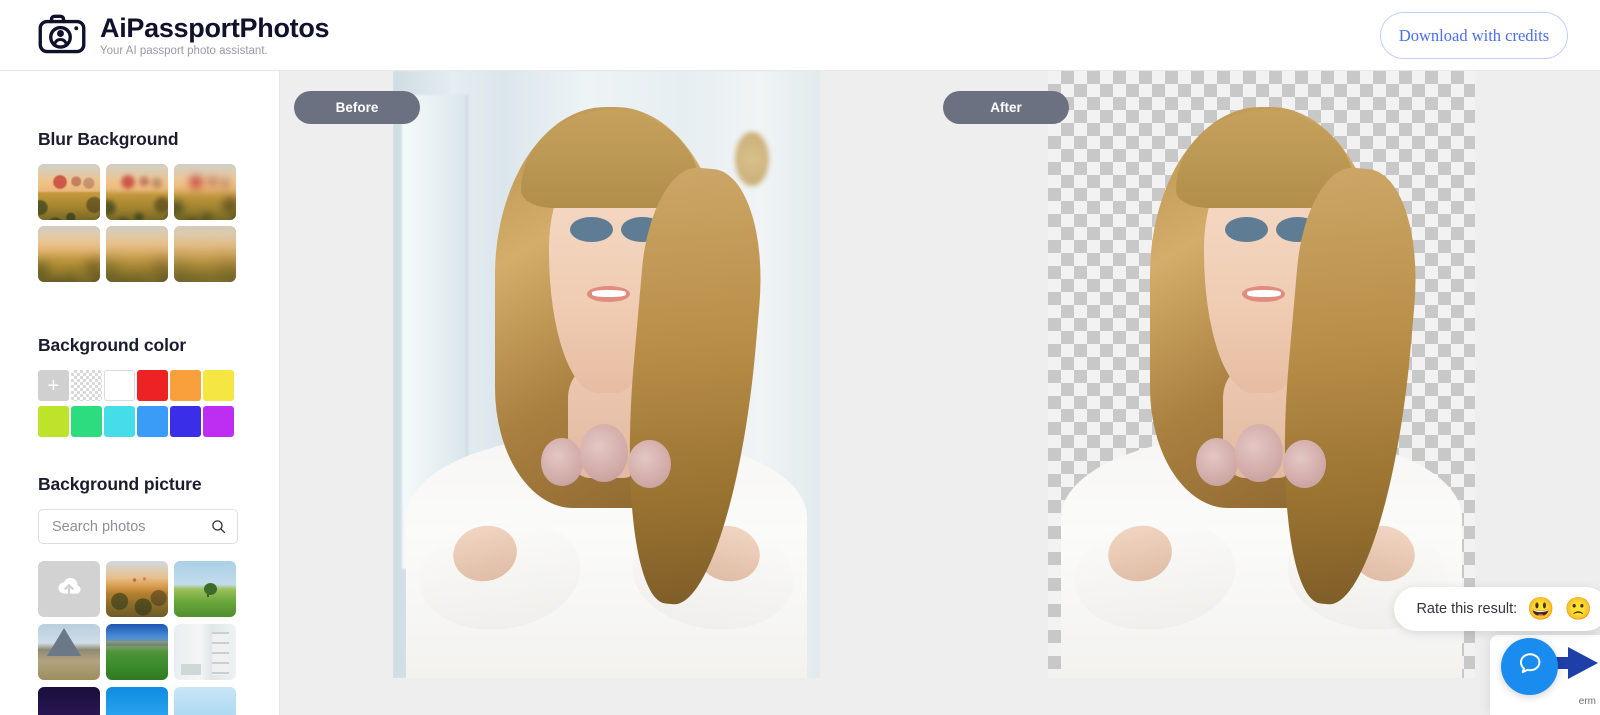 This screenshot has width=1600, height=715. What do you see at coordinates (205, 652) in the screenshot?
I see `photo-white-interior` at bounding box center [205, 652].